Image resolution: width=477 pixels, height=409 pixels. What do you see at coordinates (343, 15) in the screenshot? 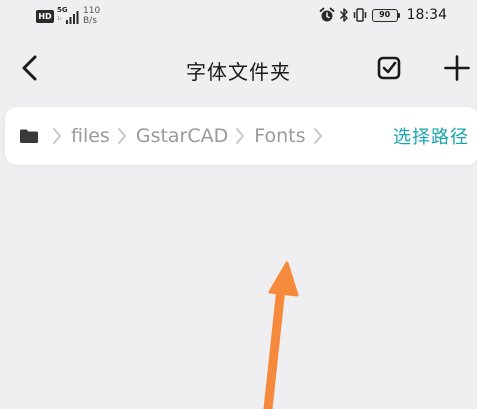
I see `bluetooth-icon` at bounding box center [343, 15].